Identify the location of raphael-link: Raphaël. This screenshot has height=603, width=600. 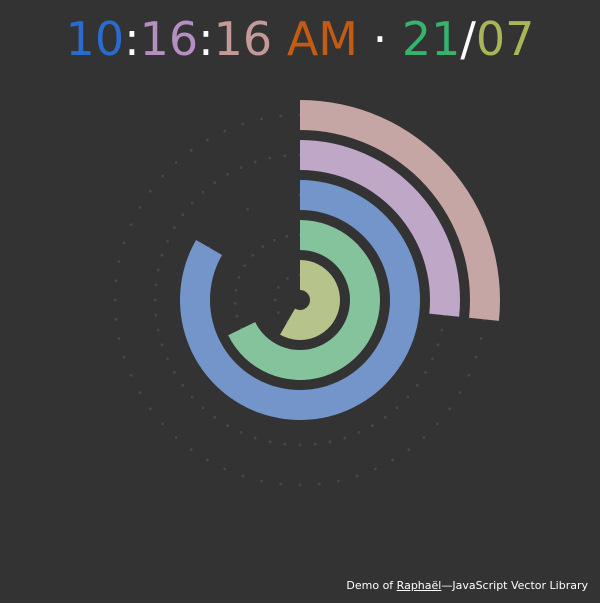
(419, 585).